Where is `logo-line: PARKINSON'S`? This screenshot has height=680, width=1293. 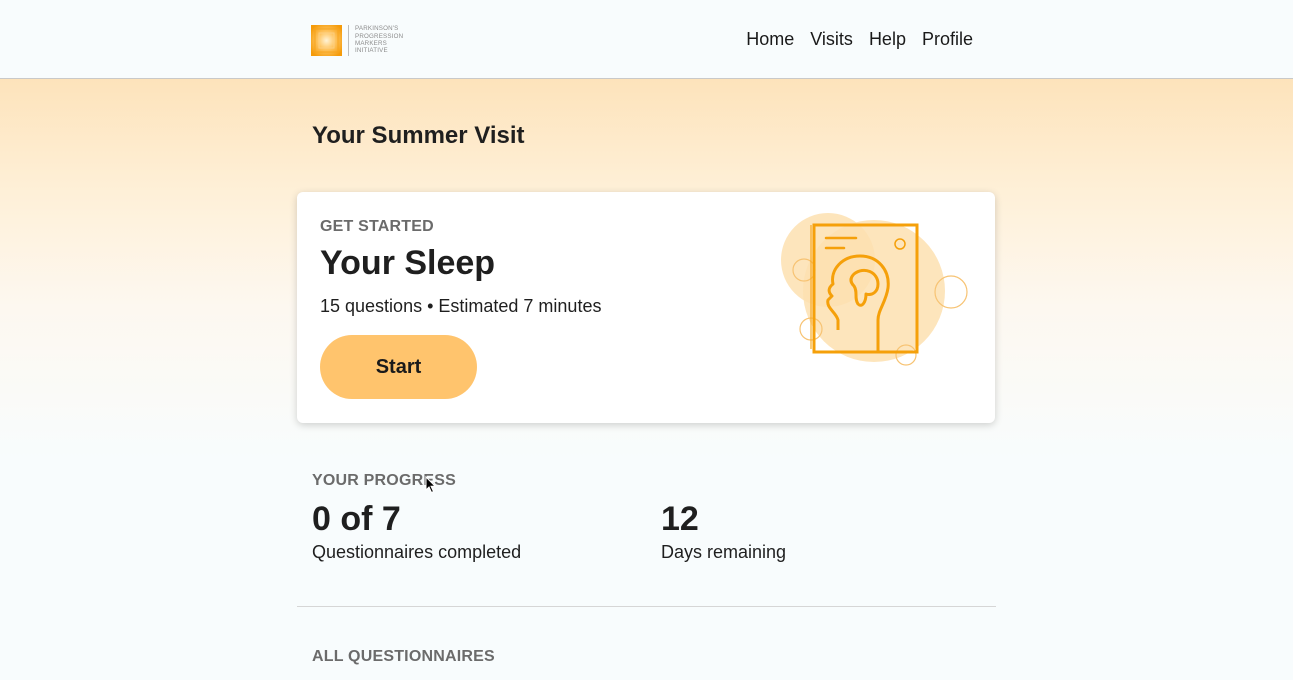 logo-line: PARKINSON'S is located at coordinates (377, 29).